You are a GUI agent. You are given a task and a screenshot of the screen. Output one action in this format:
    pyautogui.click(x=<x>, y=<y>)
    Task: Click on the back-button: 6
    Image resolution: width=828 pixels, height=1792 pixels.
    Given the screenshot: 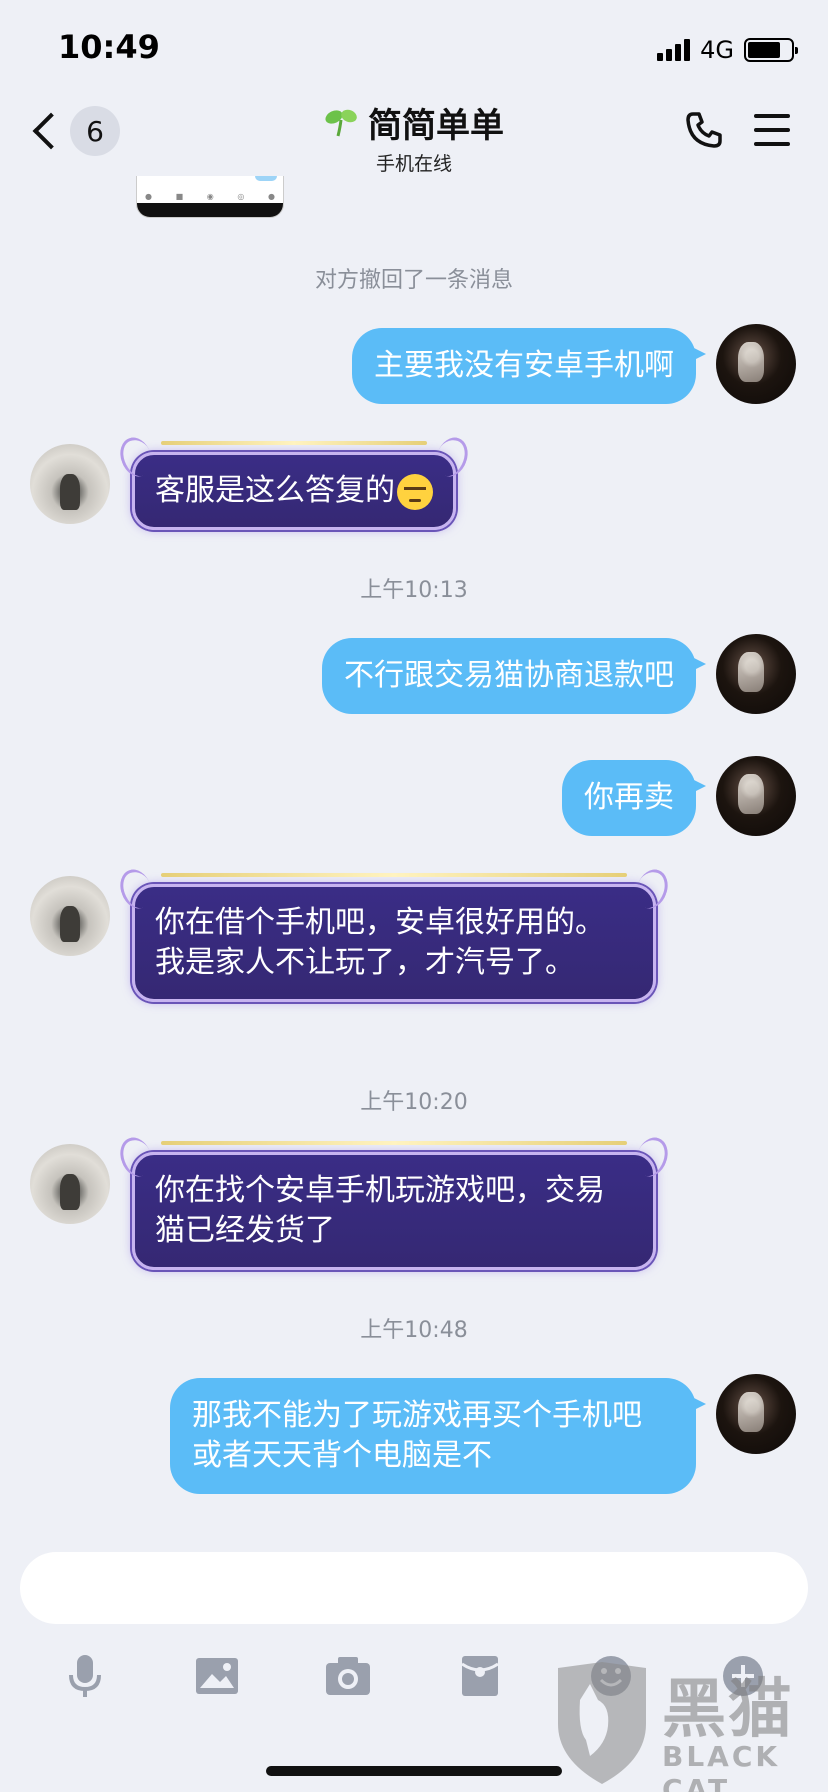 What is the action you would take?
    pyautogui.click(x=74, y=131)
    